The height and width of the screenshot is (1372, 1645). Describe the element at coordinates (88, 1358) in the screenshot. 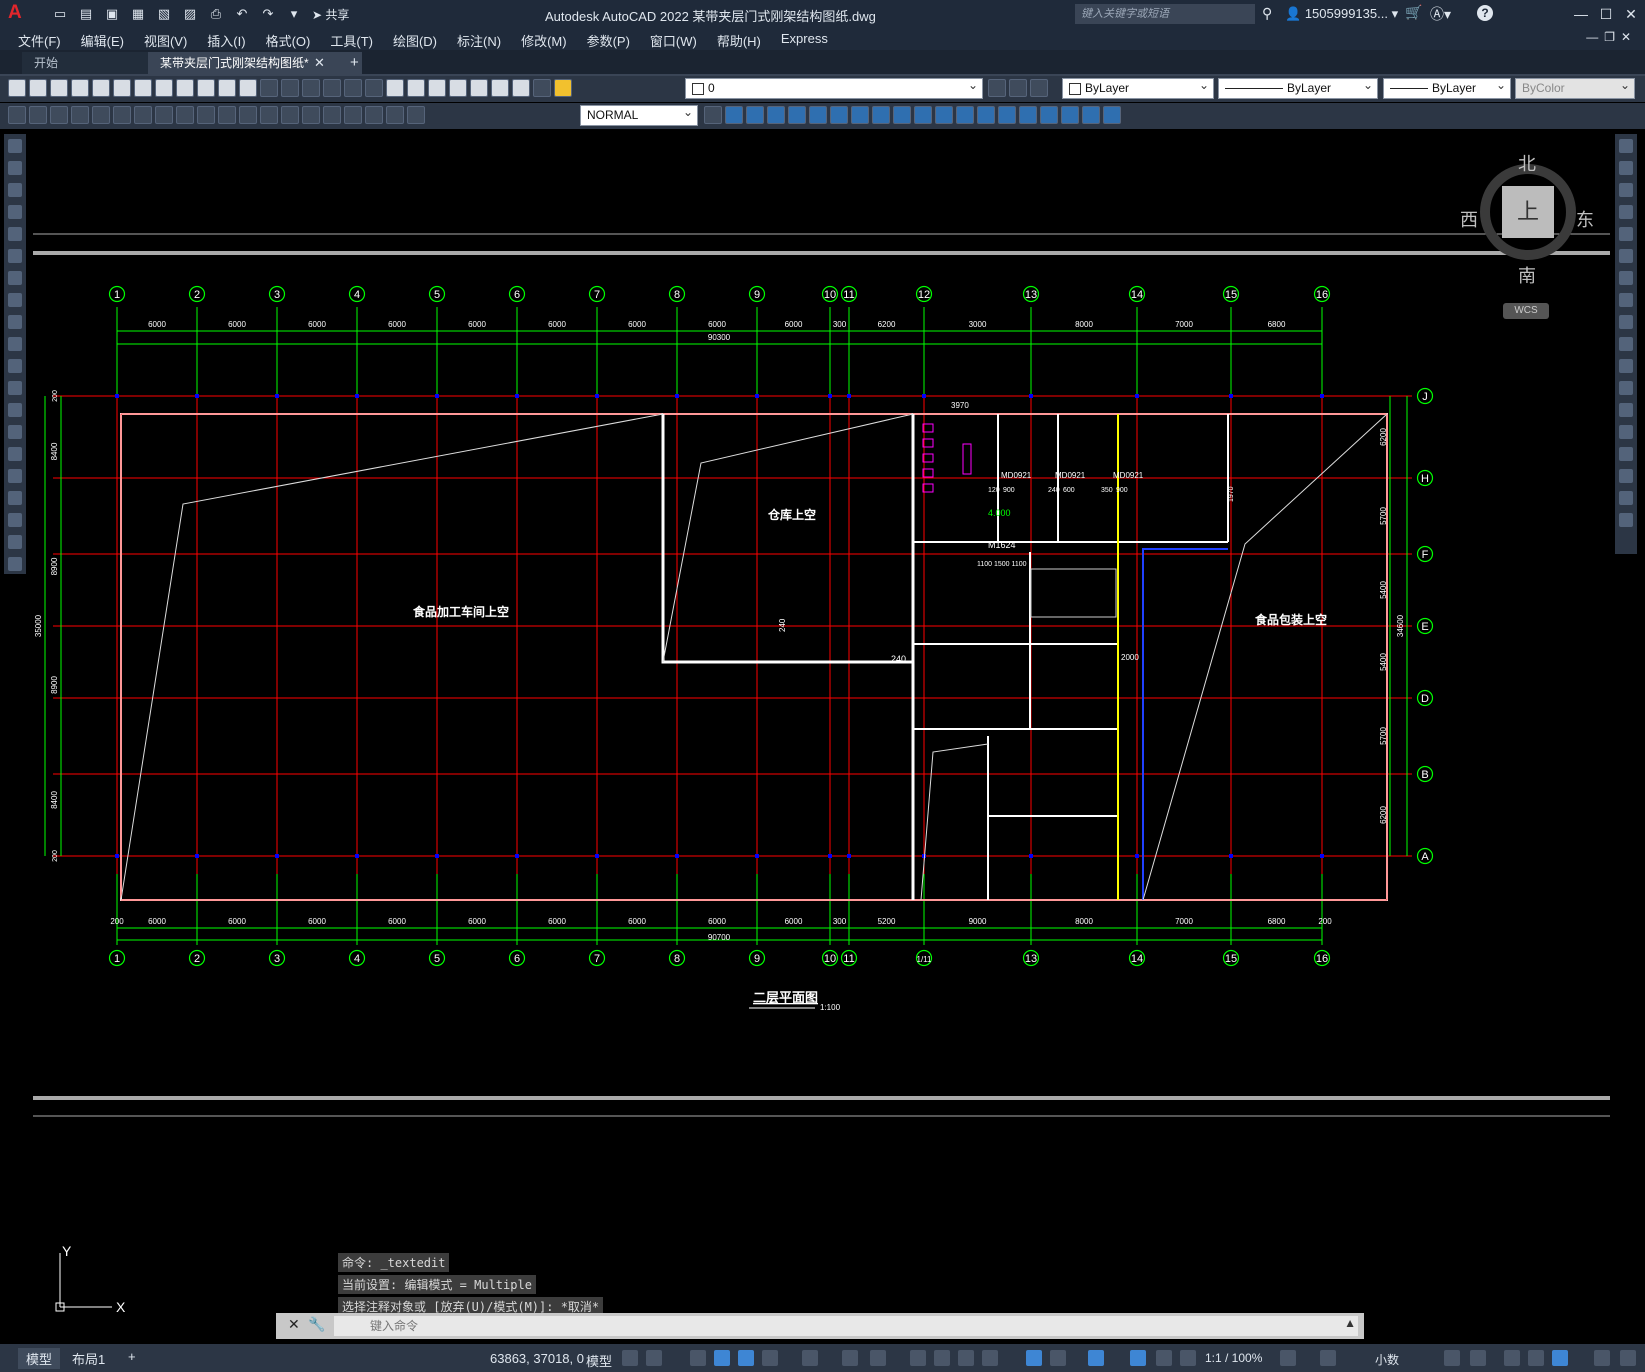

I see `tab-layout1: 布局1` at that location.